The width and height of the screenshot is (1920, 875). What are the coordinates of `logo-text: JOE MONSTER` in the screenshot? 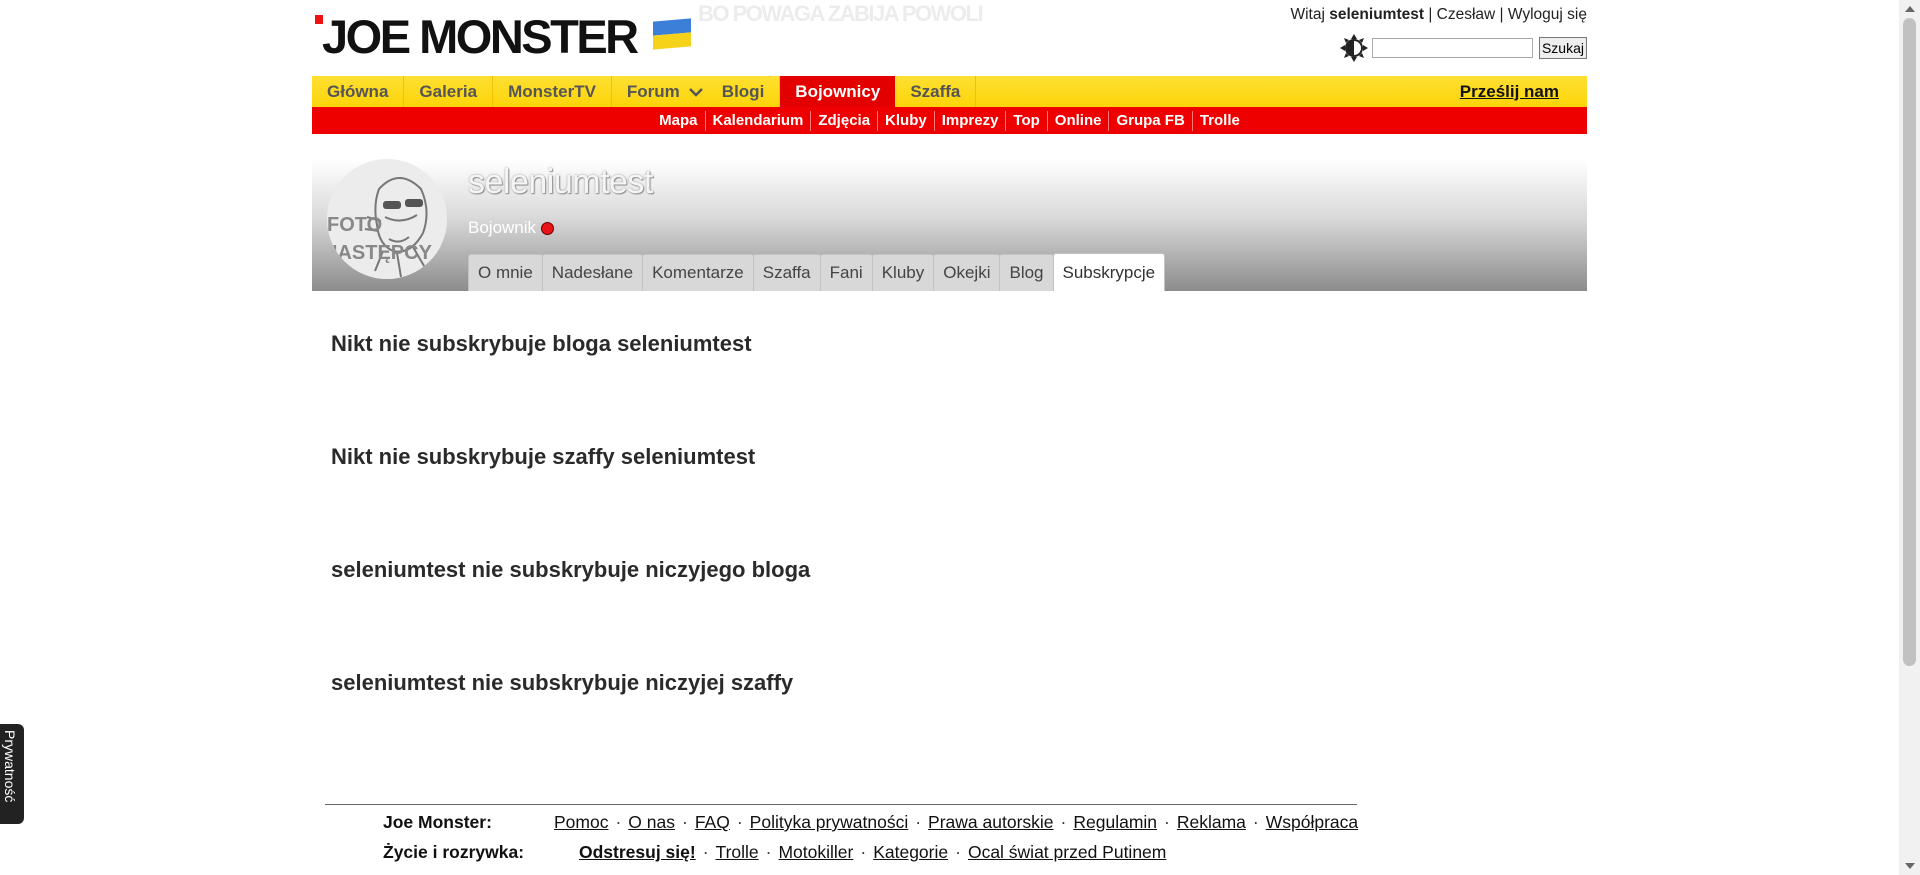 It's located at (480, 36).